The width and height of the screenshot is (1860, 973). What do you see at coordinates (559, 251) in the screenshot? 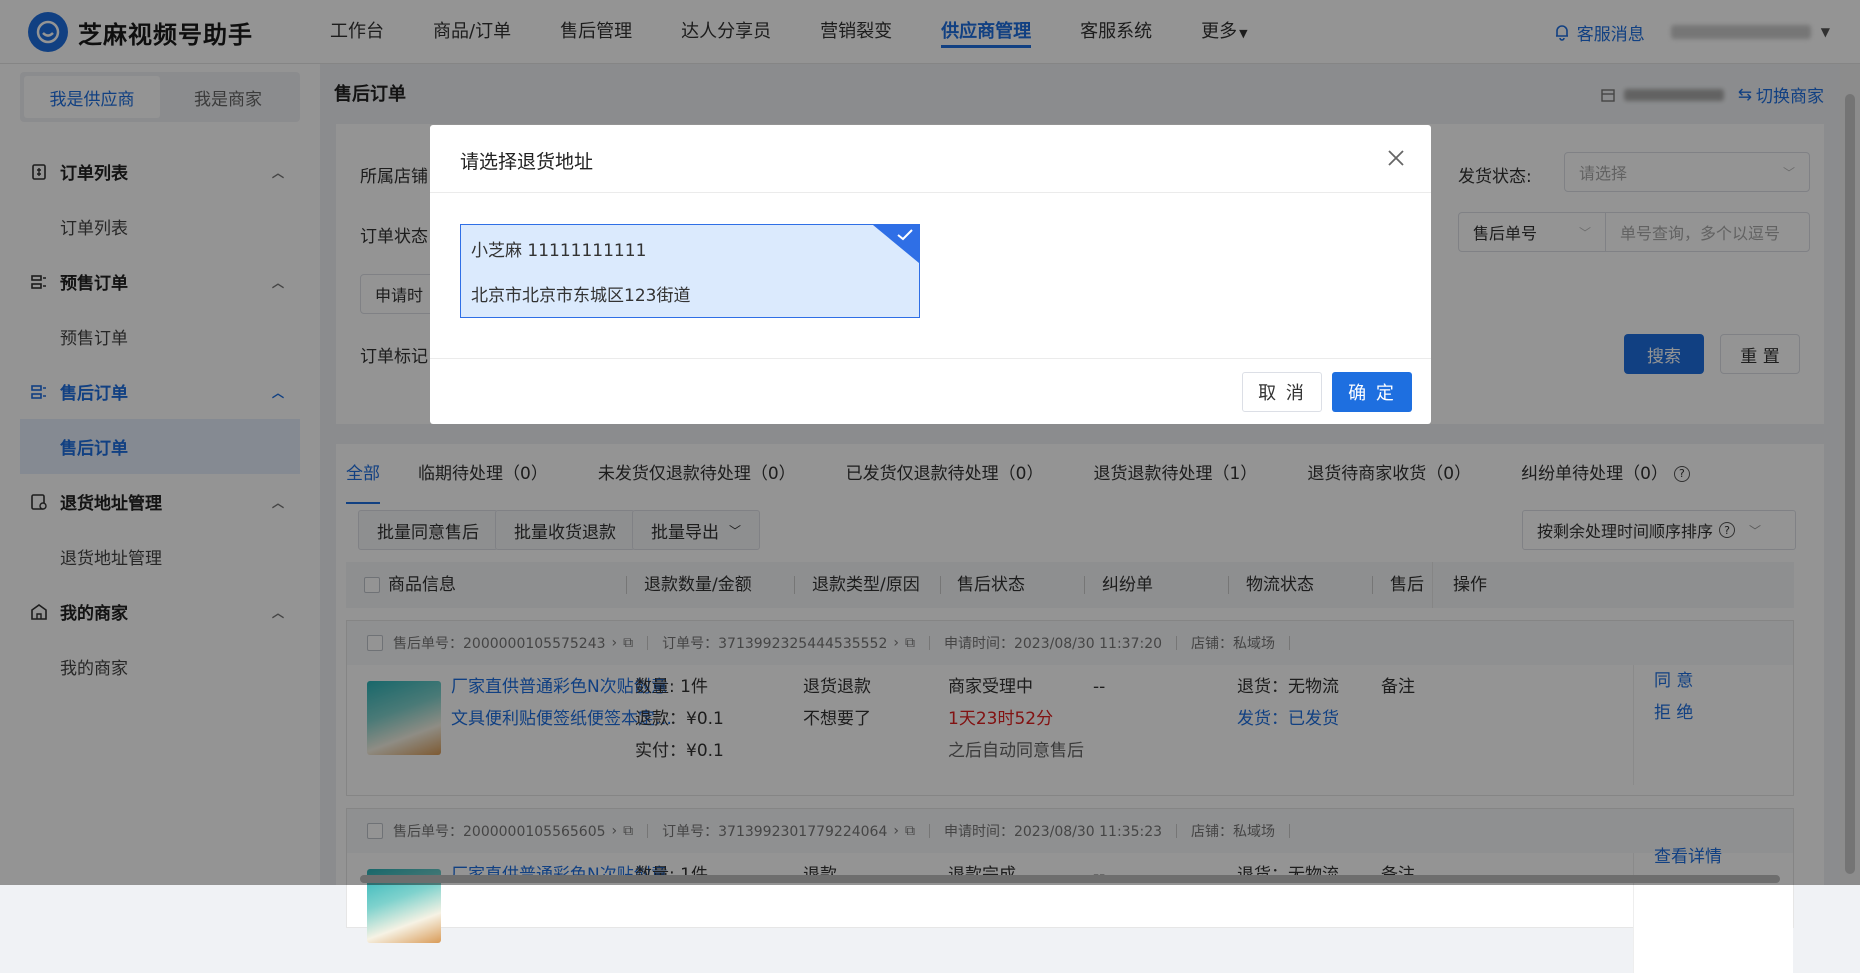
I see `address-name-phone: 小芝麻 11111111111` at bounding box center [559, 251].